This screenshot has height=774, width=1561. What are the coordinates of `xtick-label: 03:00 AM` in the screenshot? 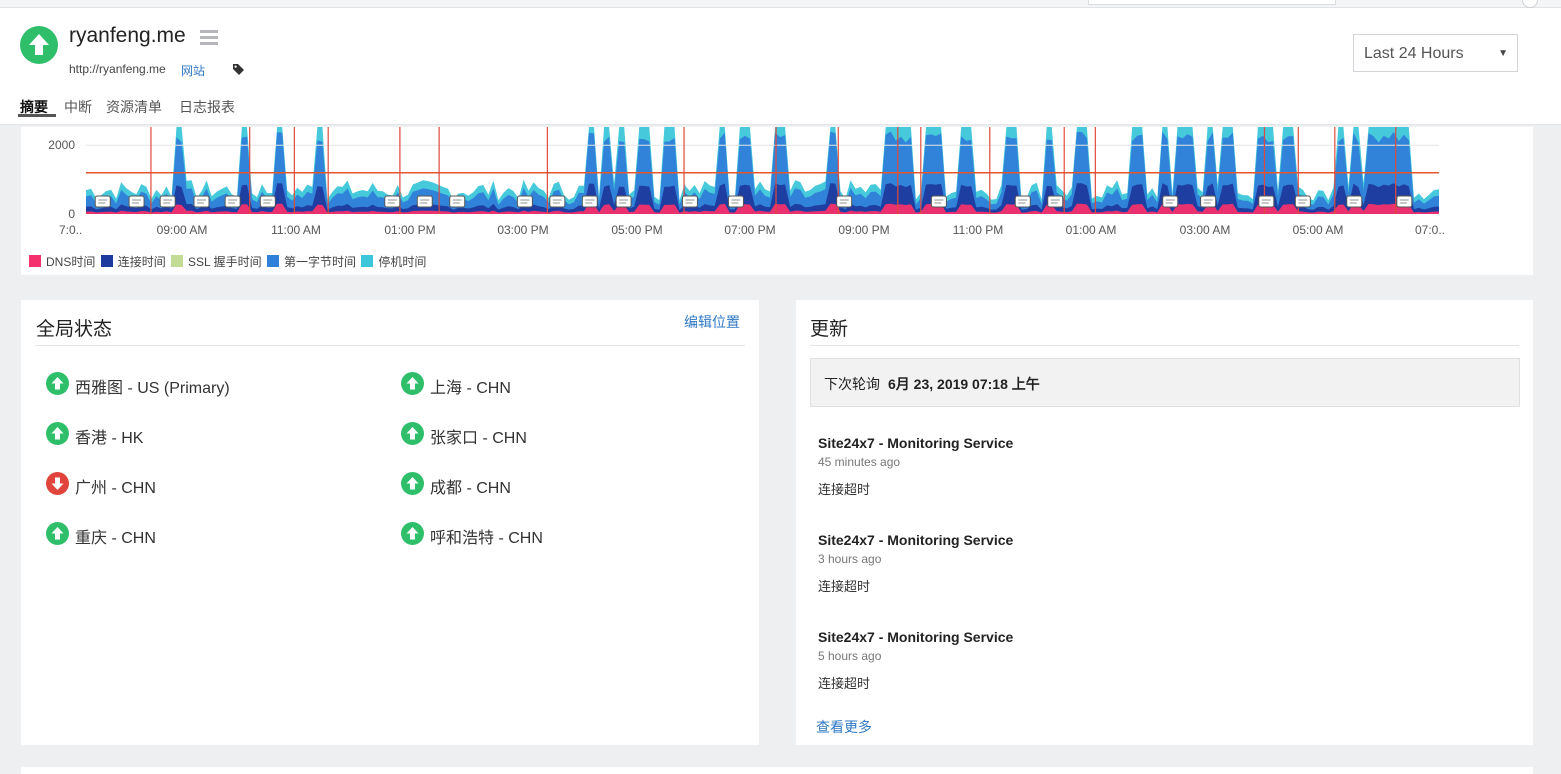 It's located at (1205, 230).